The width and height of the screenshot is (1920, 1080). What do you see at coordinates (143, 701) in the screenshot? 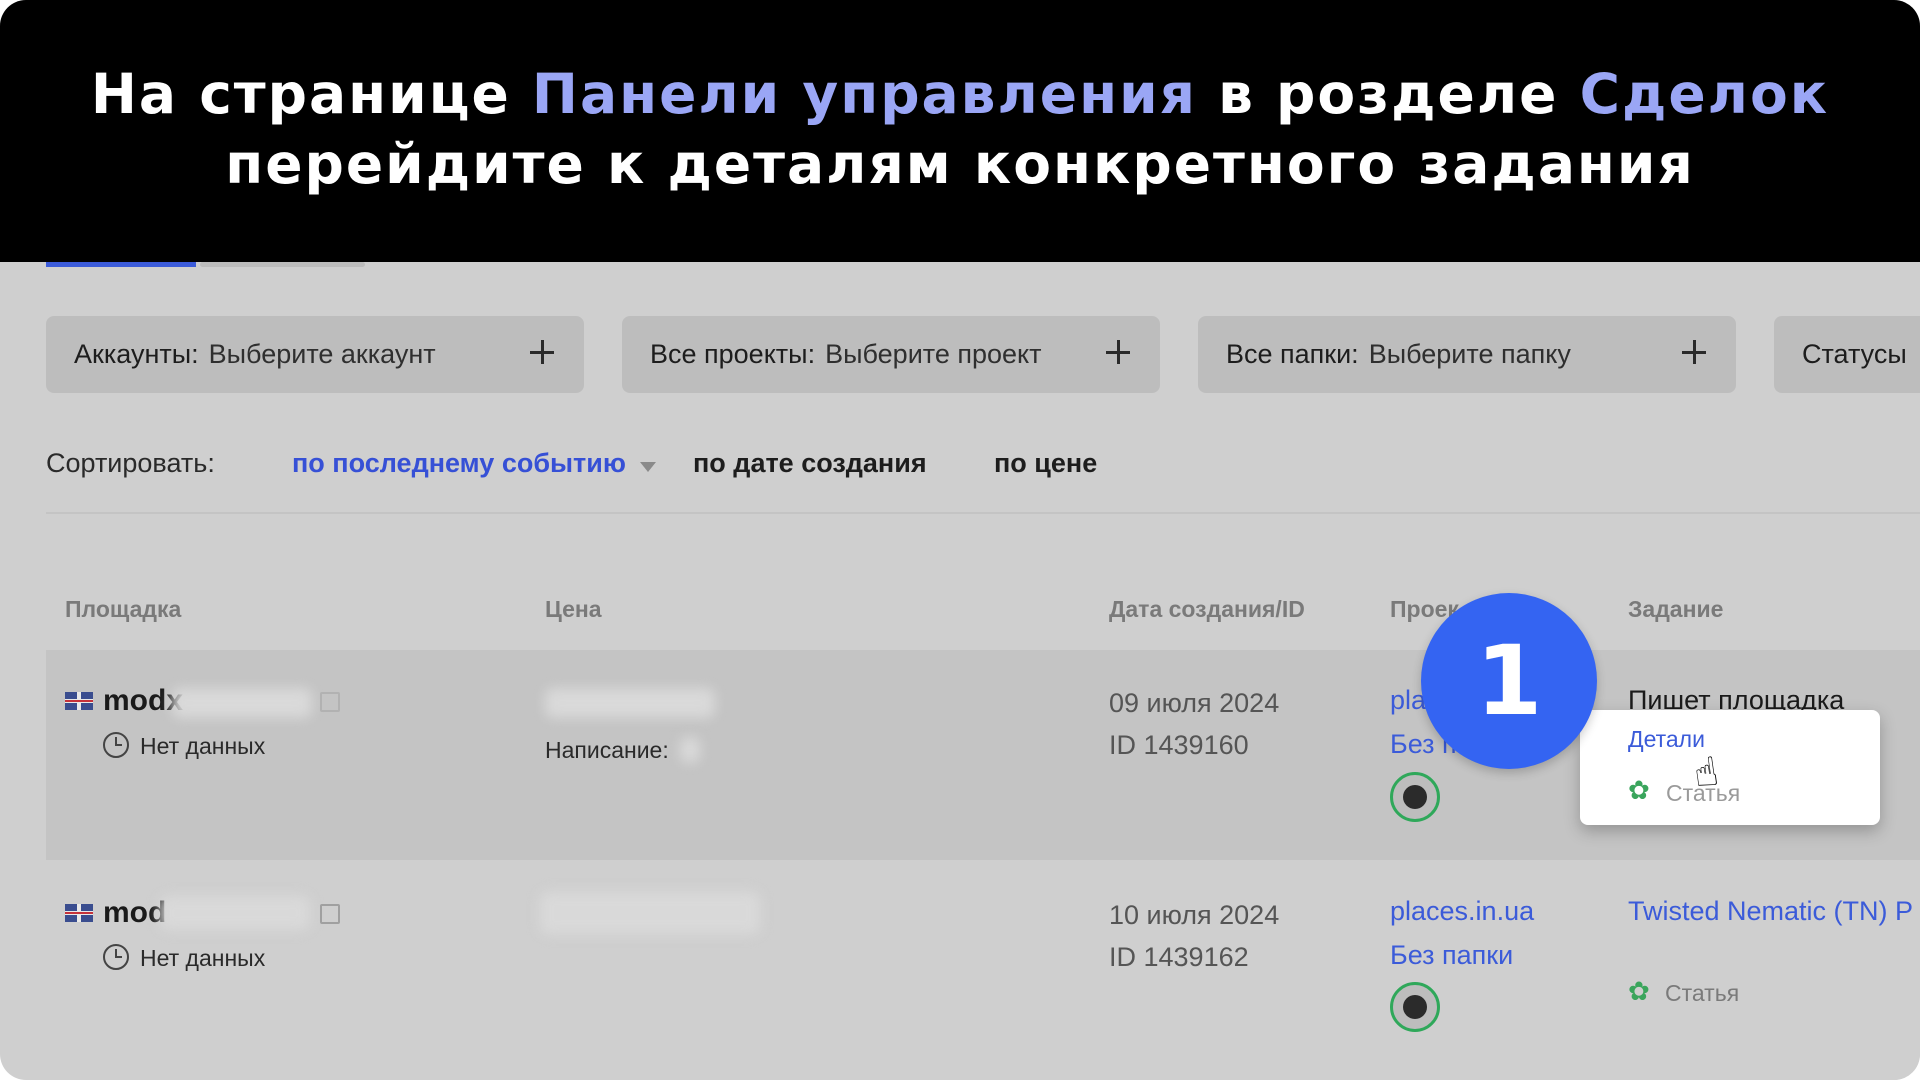
I see `site-name: modx` at bounding box center [143, 701].